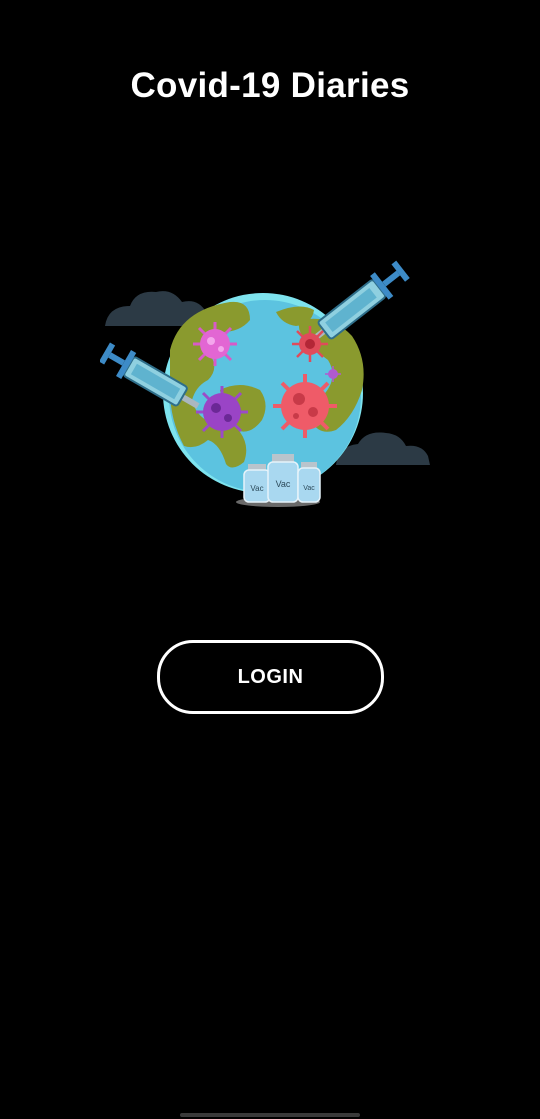 The height and width of the screenshot is (1119, 540). Describe the element at coordinates (215, 344) in the screenshot. I see `virus-icon-pink` at that location.